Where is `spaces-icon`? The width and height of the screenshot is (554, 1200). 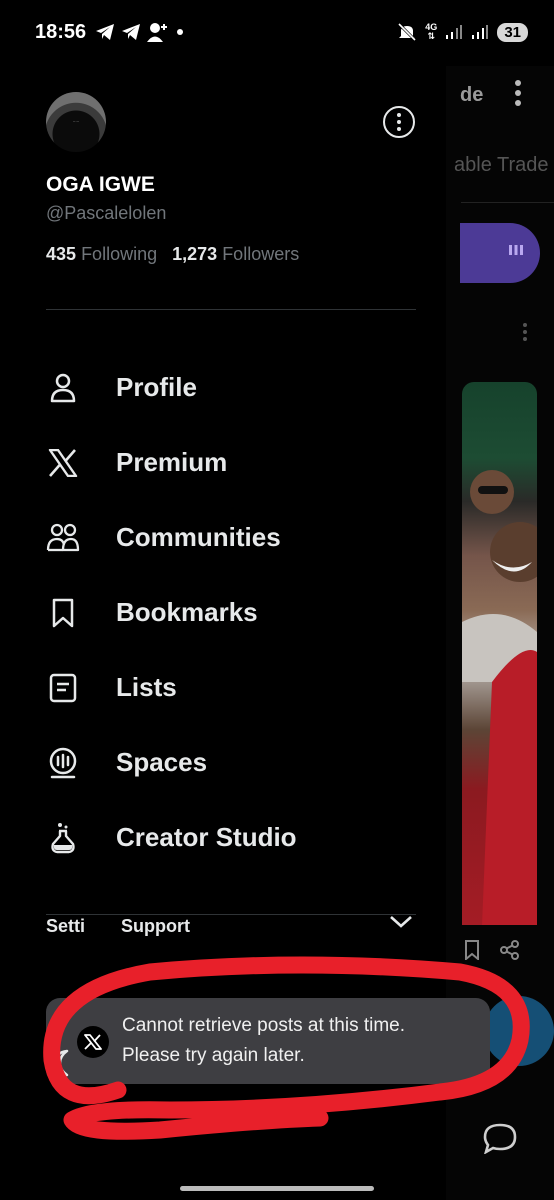 spaces-icon is located at coordinates (63, 763).